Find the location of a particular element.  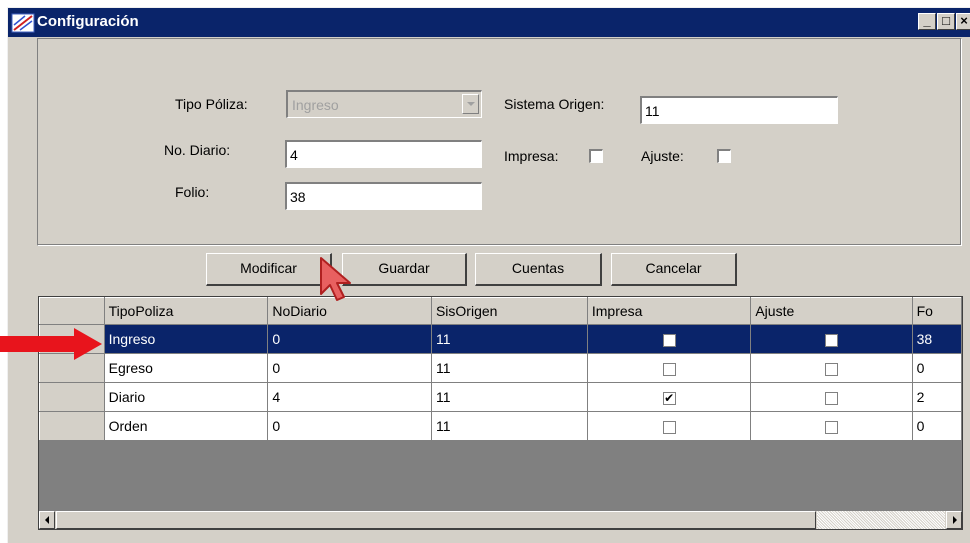

cuentas-button: Cuentas is located at coordinates (538, 269).